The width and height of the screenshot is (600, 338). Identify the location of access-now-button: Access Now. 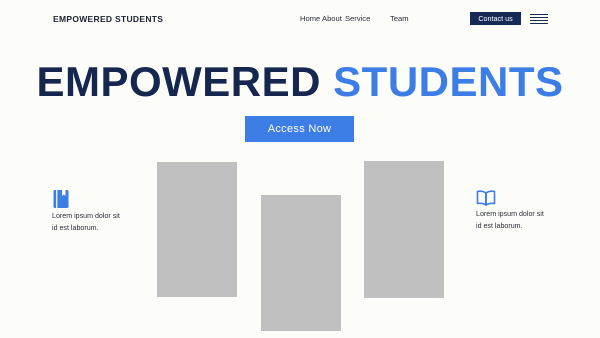
(299, 129).